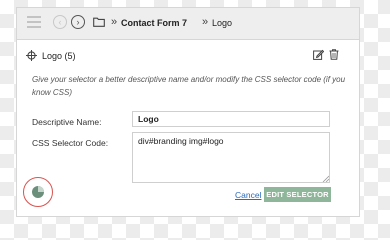  What do you see at coordinates (67, 122) in the screenshot?
I see `descriptive-name-label: Descriptive Name:` at bounding box center [67, 122].